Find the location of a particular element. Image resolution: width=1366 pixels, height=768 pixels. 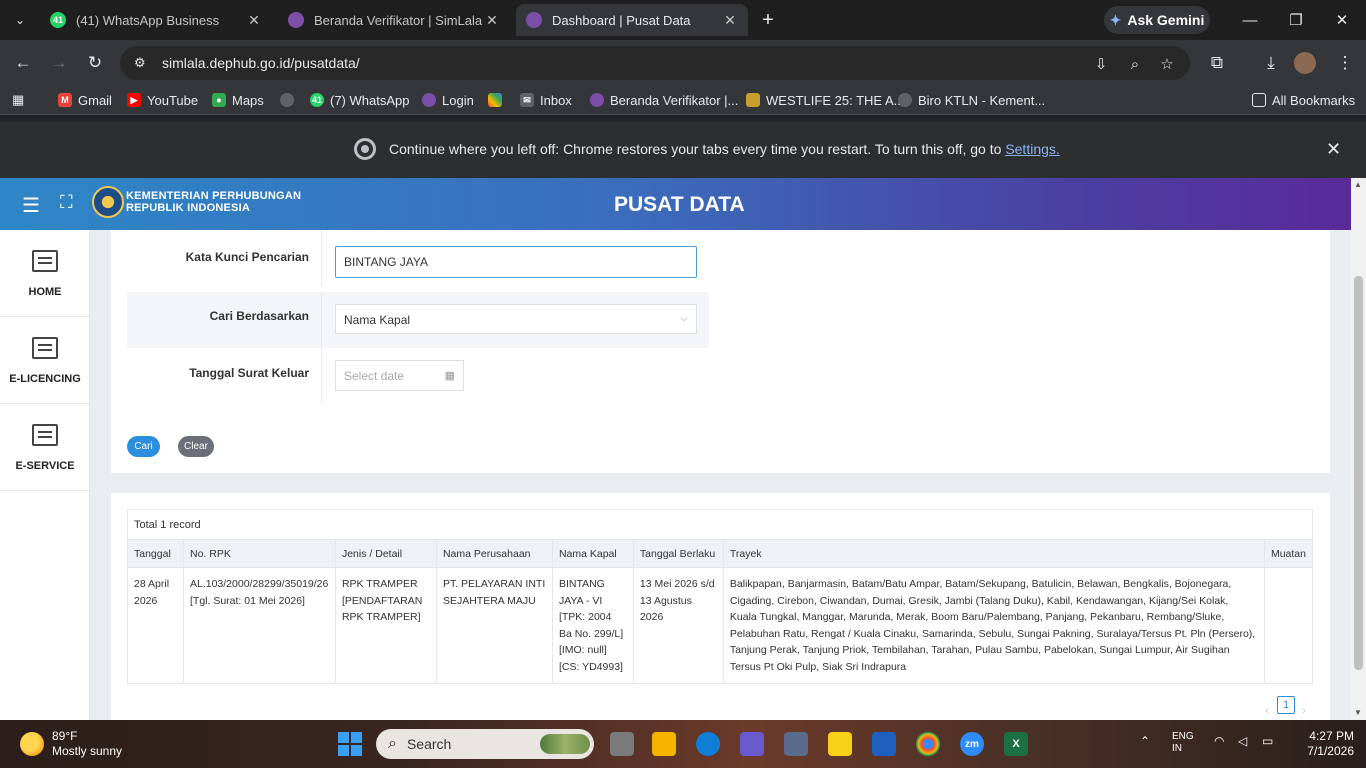

scroll-down-icon: ▼ is located at coordinates (1358, 712).